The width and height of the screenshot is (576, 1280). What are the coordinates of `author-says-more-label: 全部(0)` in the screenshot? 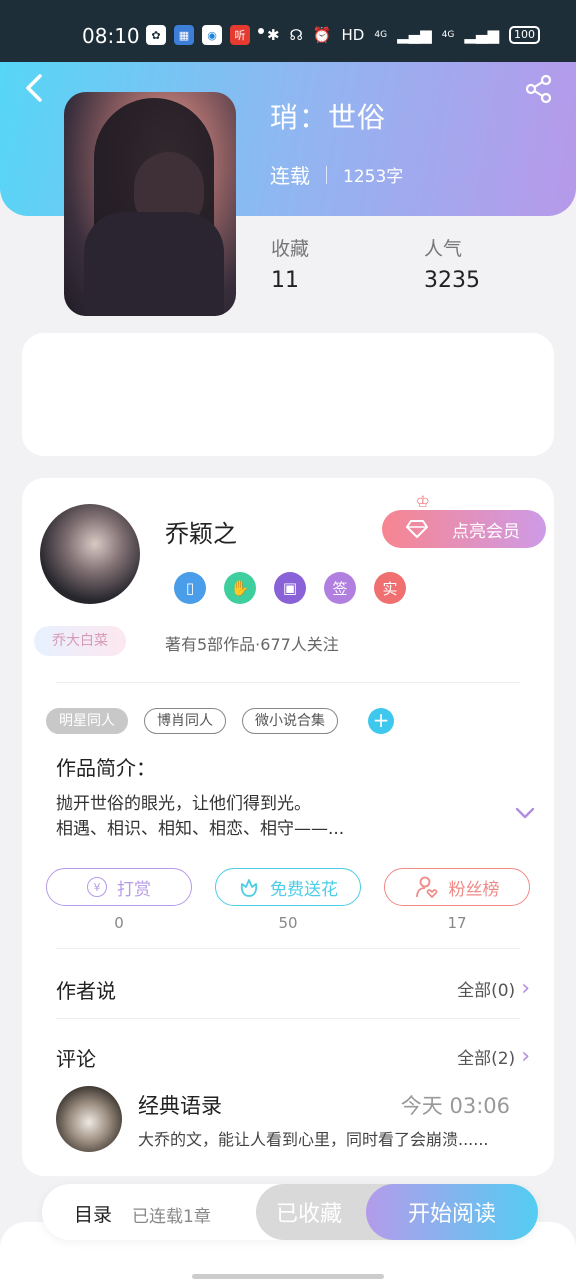 It's located at (486, 991).